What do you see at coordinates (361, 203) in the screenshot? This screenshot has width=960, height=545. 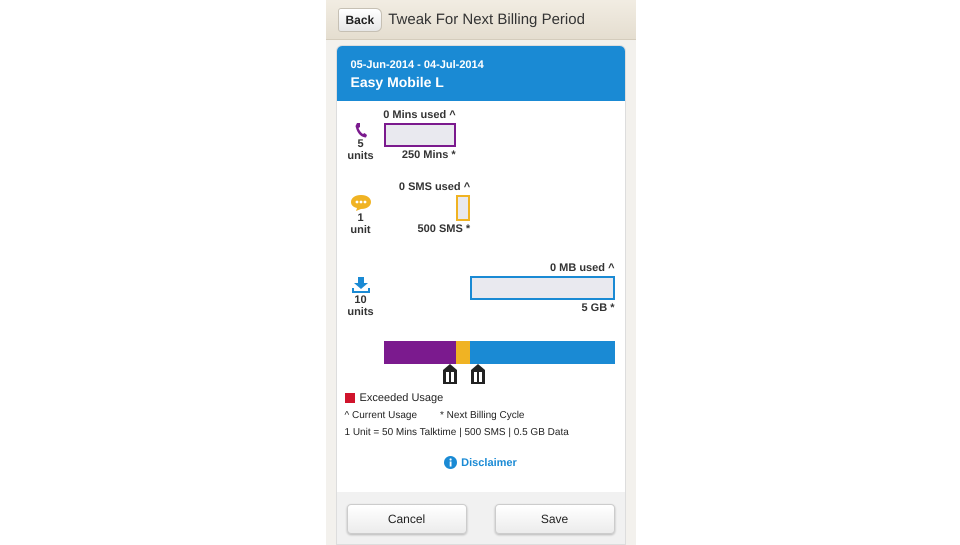 I see `chat-bubble-icon` at bounding box center [361, 203].